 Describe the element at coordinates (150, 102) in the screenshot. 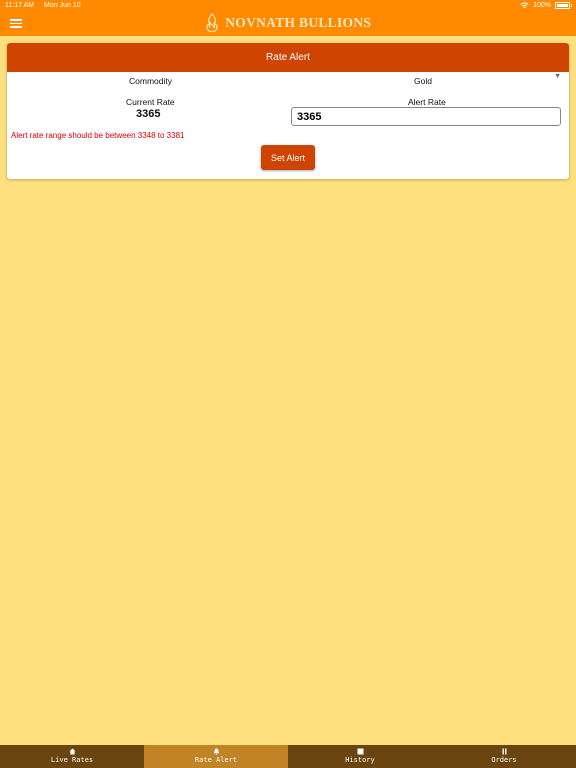

I see `current-rate-label: Current Rate` at that location.